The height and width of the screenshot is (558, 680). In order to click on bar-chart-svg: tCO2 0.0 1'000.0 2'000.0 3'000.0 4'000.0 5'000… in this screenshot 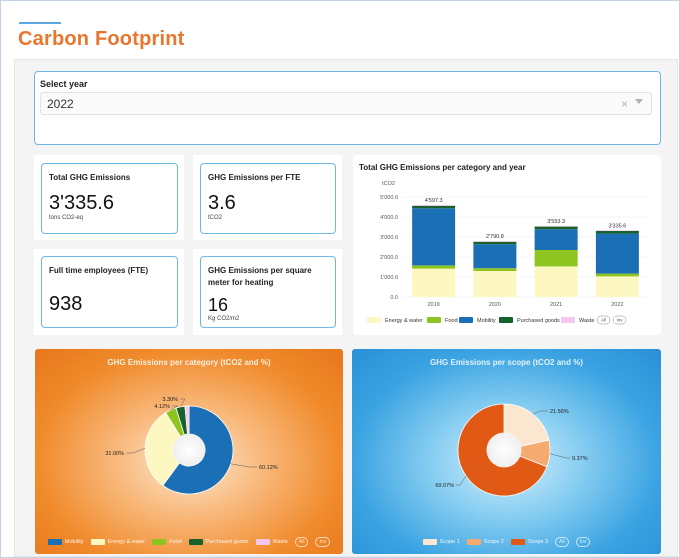, I will do `click(507, 253)`.